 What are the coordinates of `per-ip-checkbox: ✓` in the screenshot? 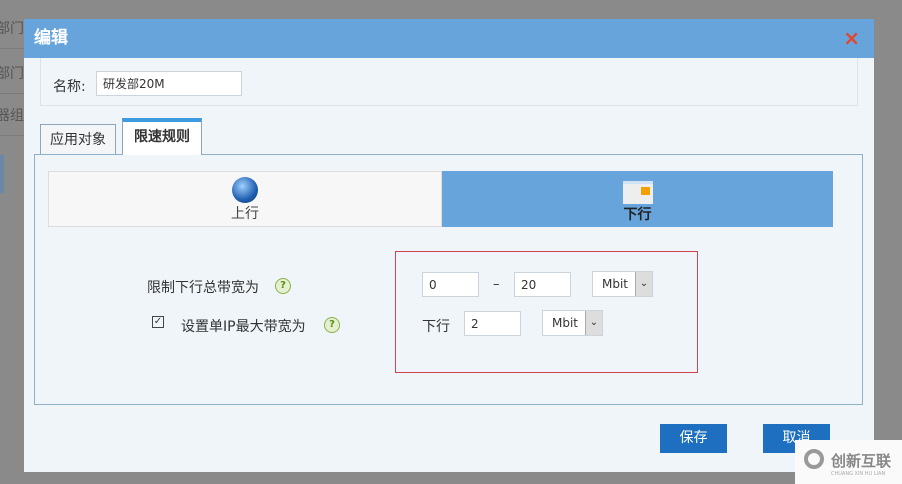 It's located at (158, 322).